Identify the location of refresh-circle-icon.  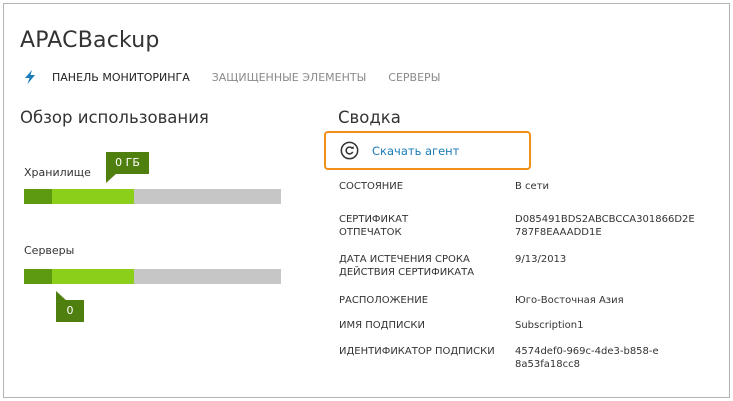
(349, 150).